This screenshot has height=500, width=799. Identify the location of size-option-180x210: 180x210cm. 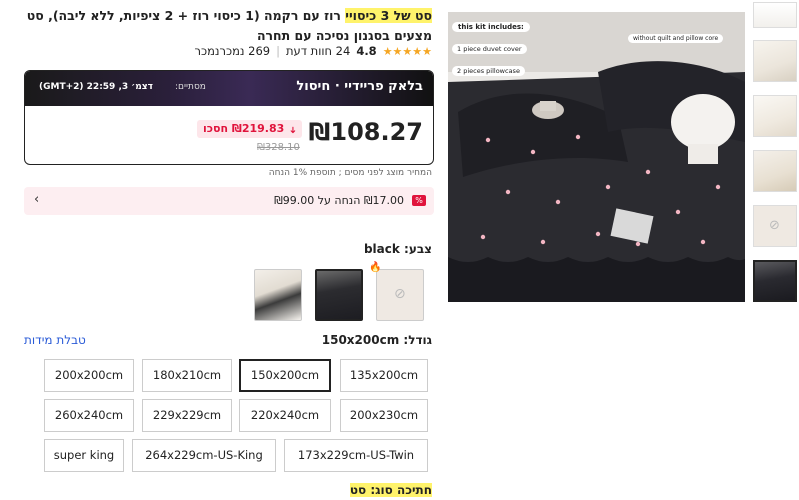
(187, 375).